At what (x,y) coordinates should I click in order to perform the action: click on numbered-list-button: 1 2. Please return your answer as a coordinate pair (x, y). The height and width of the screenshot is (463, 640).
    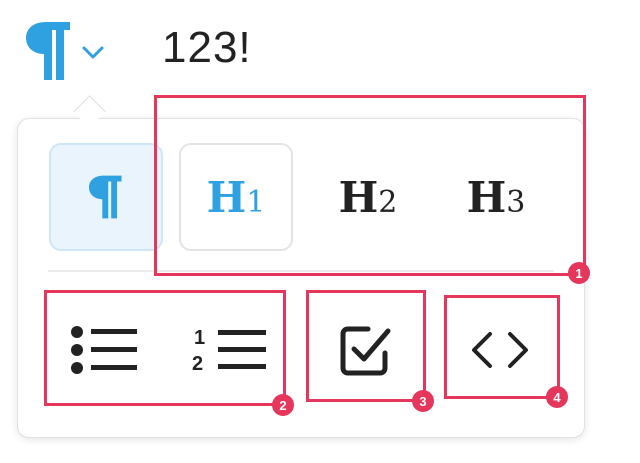
    Looking at the image, I should click on (230, 350).